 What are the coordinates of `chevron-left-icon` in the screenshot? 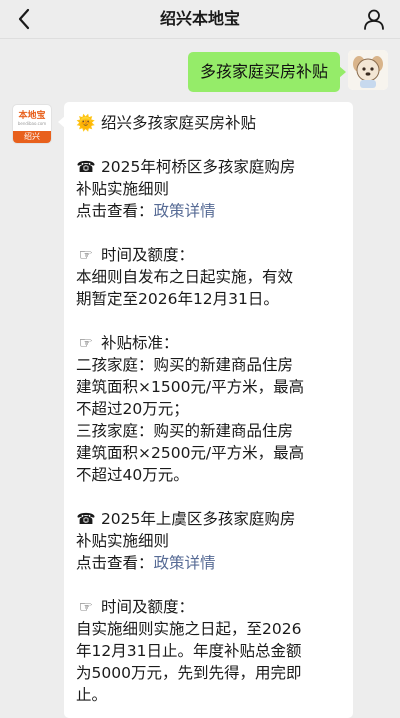 It's located at (24, 19).